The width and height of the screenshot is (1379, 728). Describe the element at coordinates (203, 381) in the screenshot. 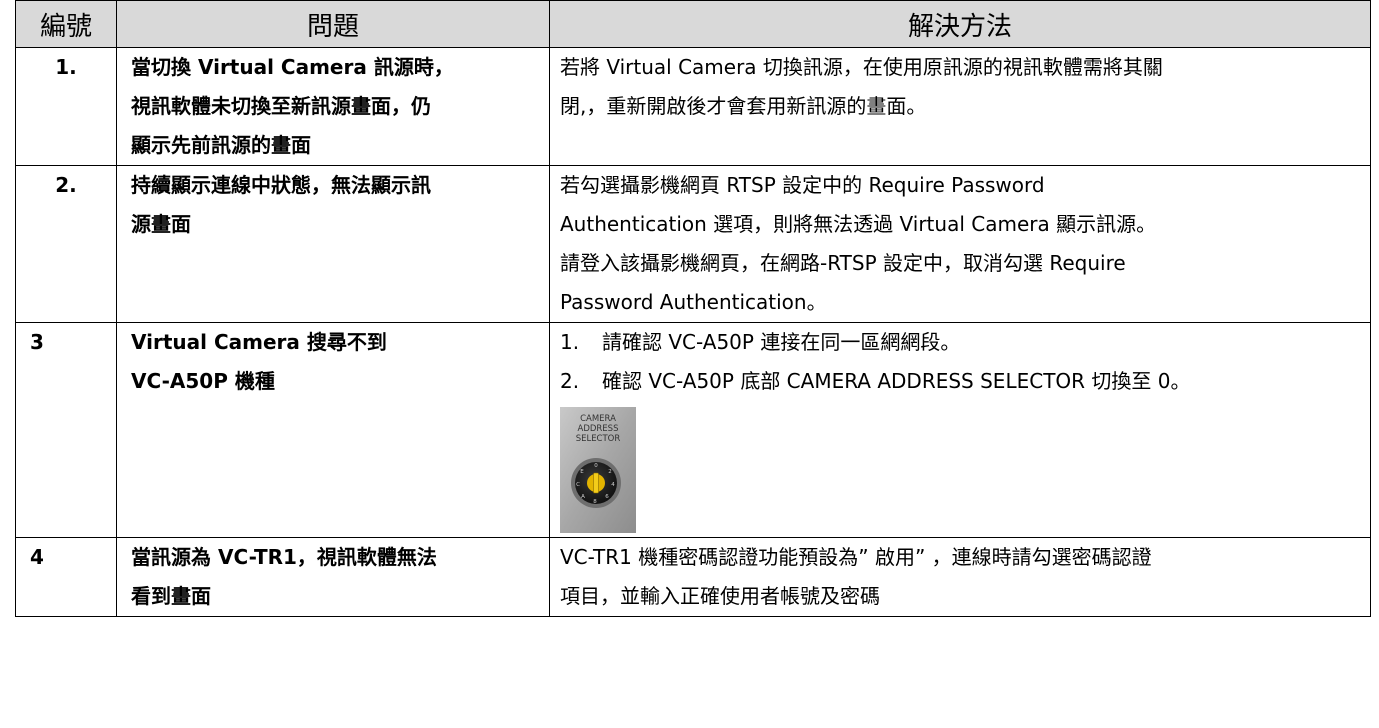

I see `problem-line: VC-A50P 機種` at that location.